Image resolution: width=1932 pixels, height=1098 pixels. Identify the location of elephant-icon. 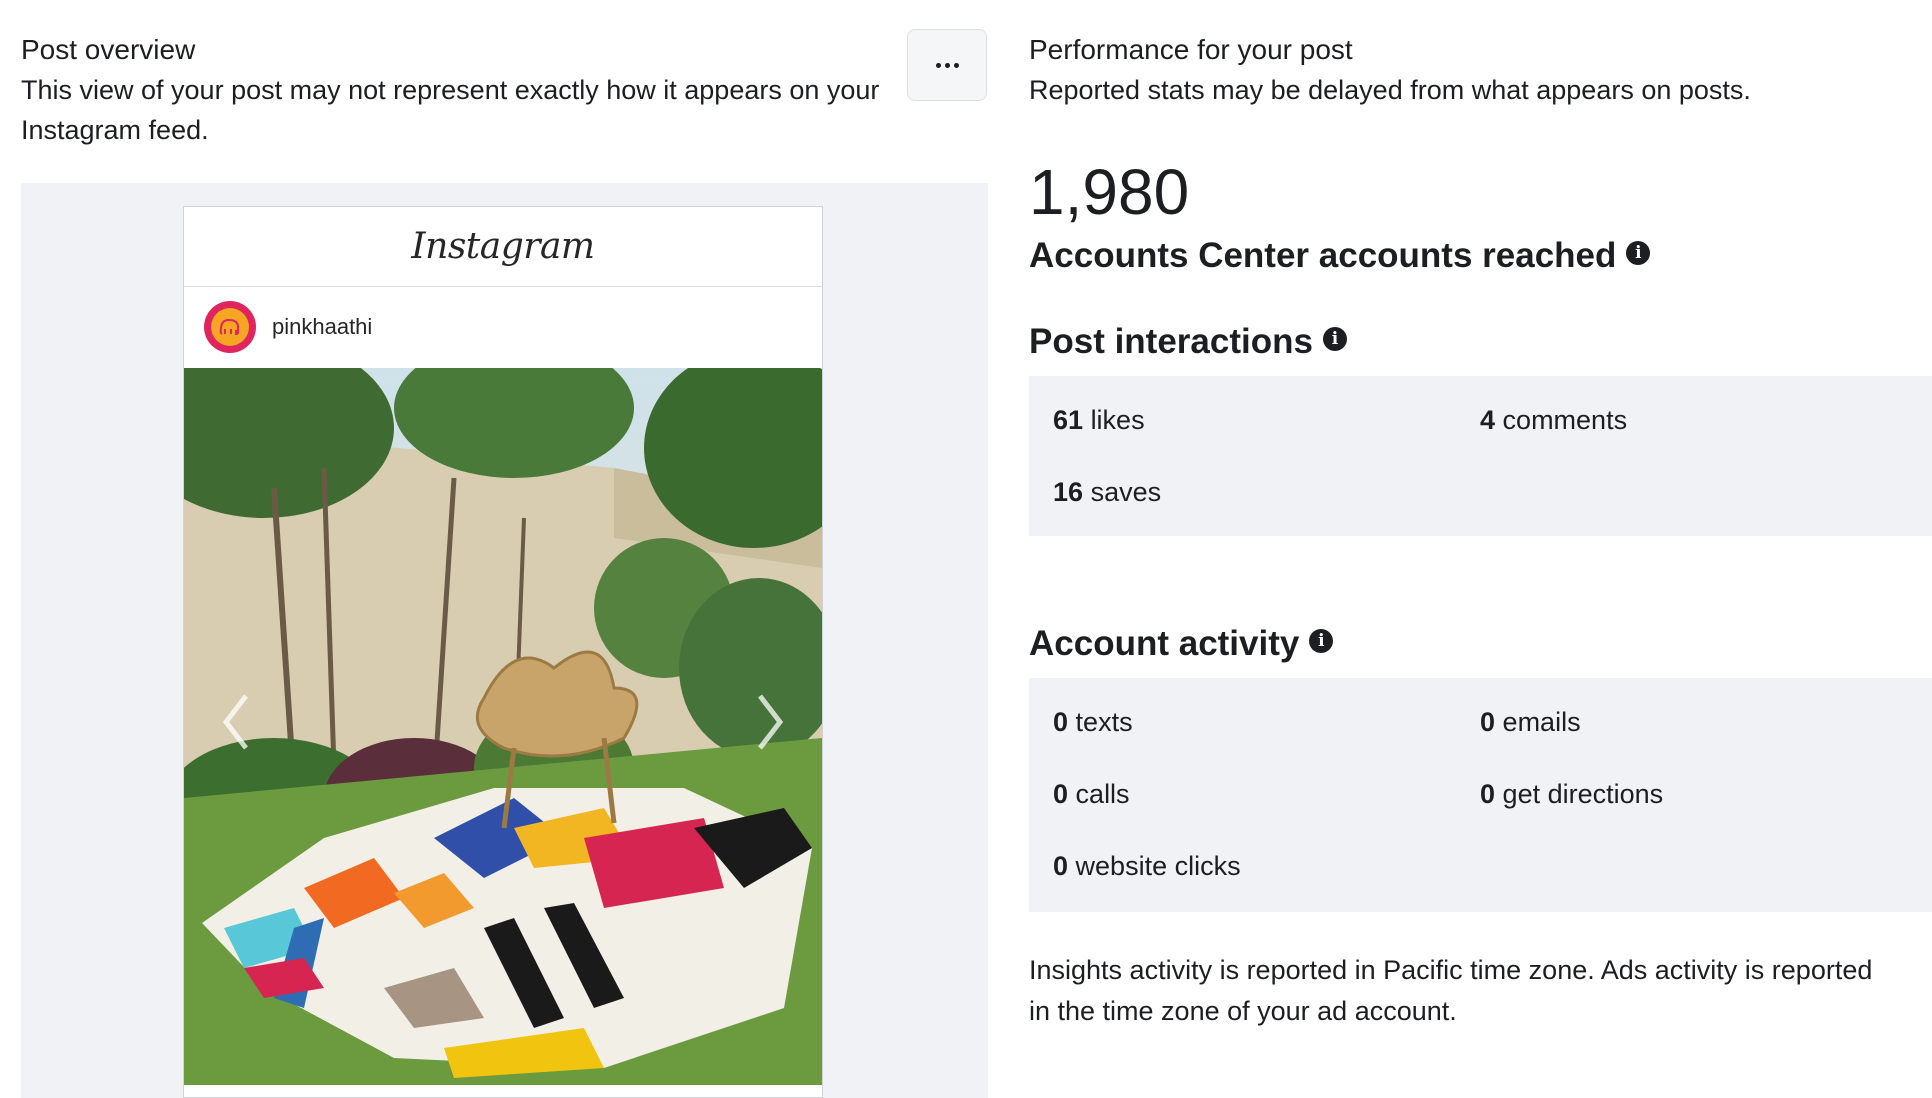
(229, 327).